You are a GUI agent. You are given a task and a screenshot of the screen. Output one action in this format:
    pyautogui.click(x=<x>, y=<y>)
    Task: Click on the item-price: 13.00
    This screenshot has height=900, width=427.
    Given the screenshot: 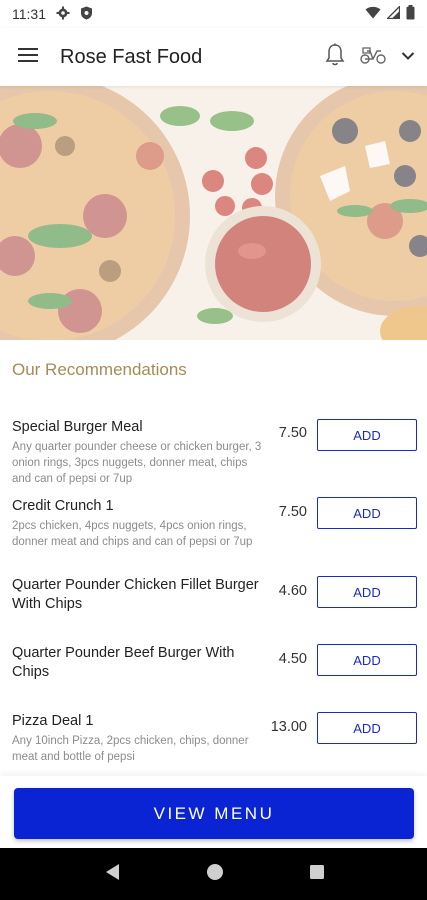 What is the action you would take?
    pyautogui.click(x=288, y=727)
    